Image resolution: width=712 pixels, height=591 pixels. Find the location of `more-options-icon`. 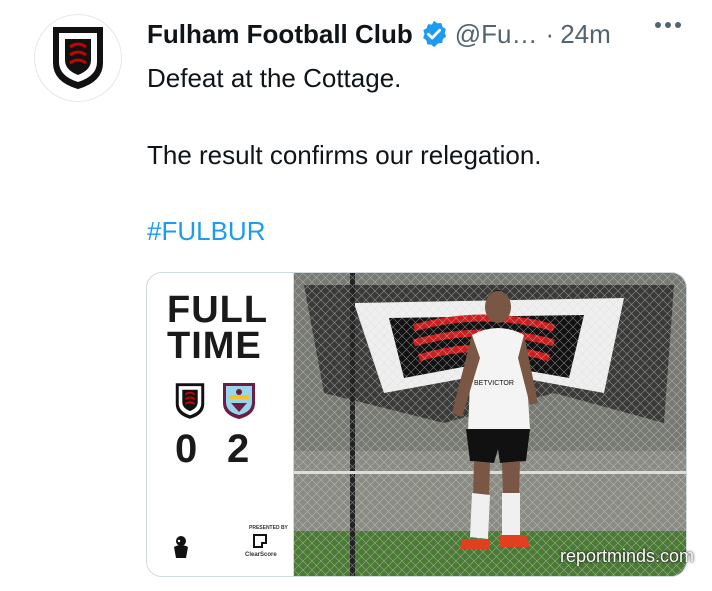

more-options-icon is located at coordinates (668, 25).